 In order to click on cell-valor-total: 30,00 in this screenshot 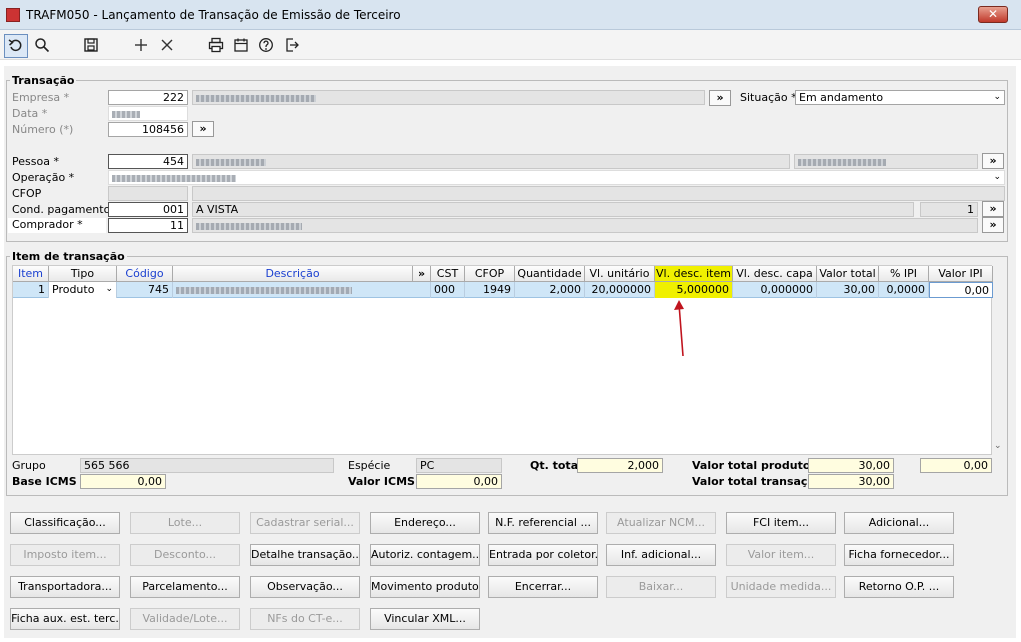, I will do `click(848, 290)`.